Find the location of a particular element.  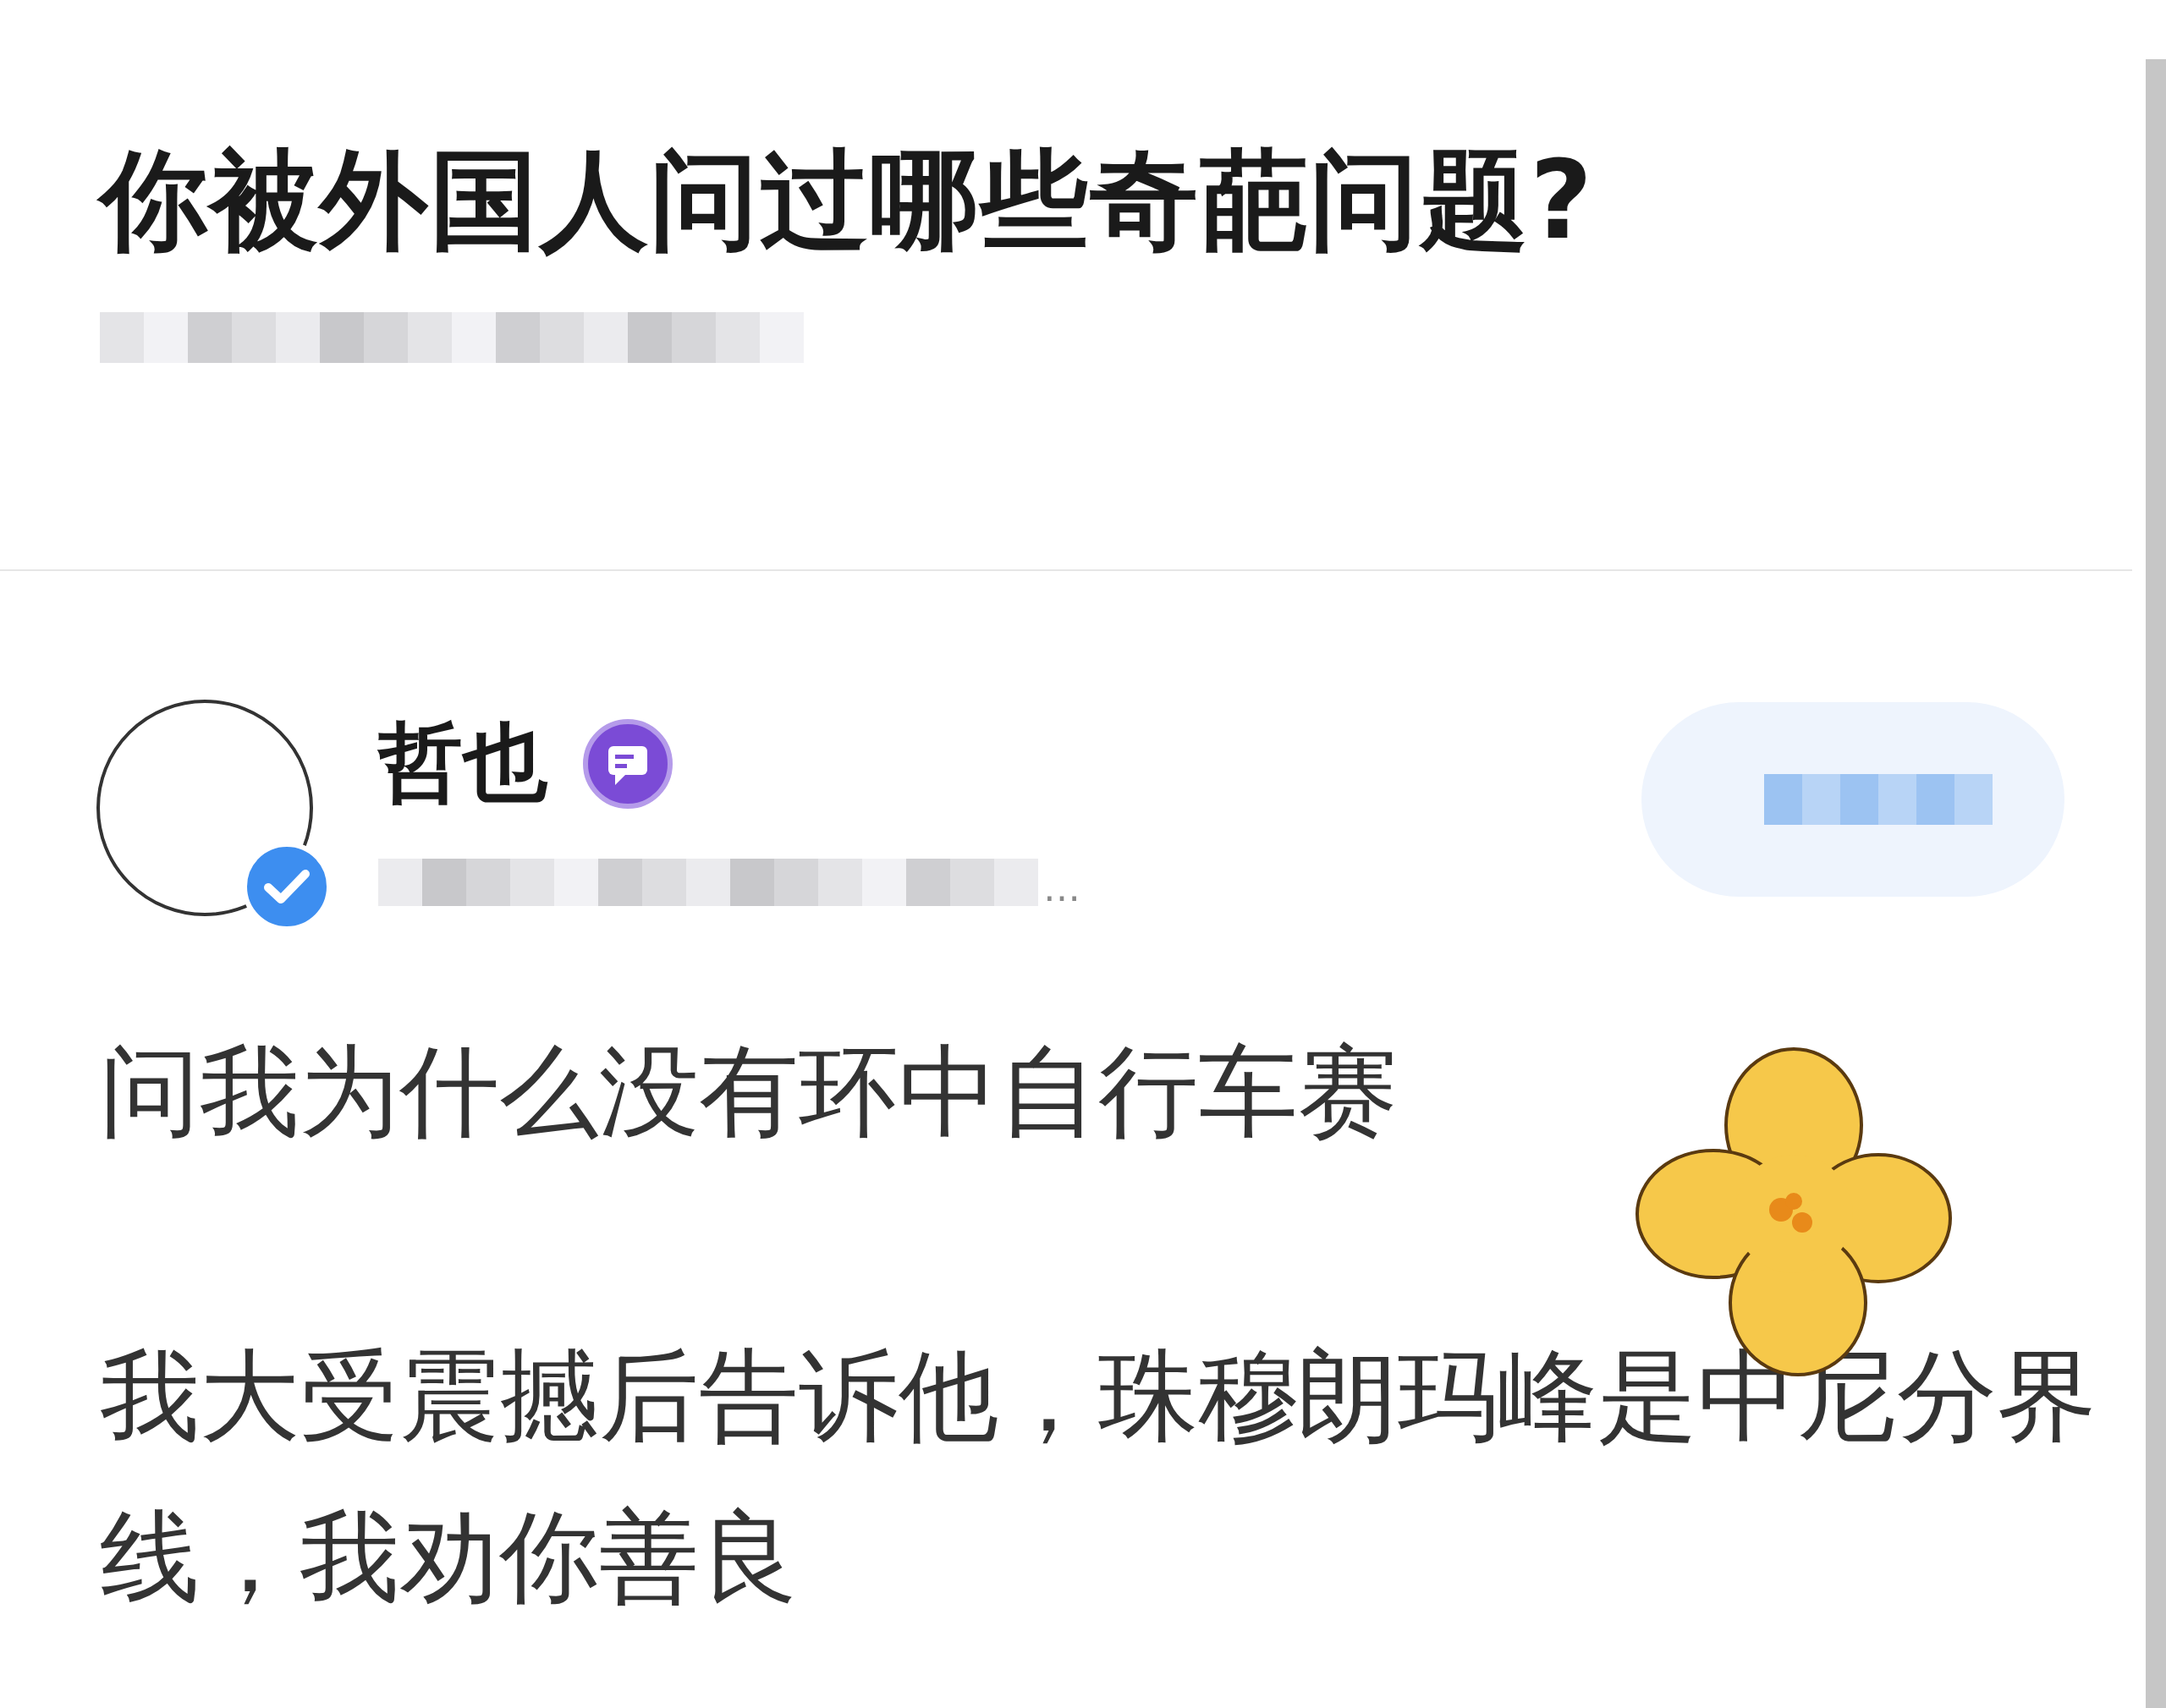

scrollbar is located at coordinates (2156, 883).